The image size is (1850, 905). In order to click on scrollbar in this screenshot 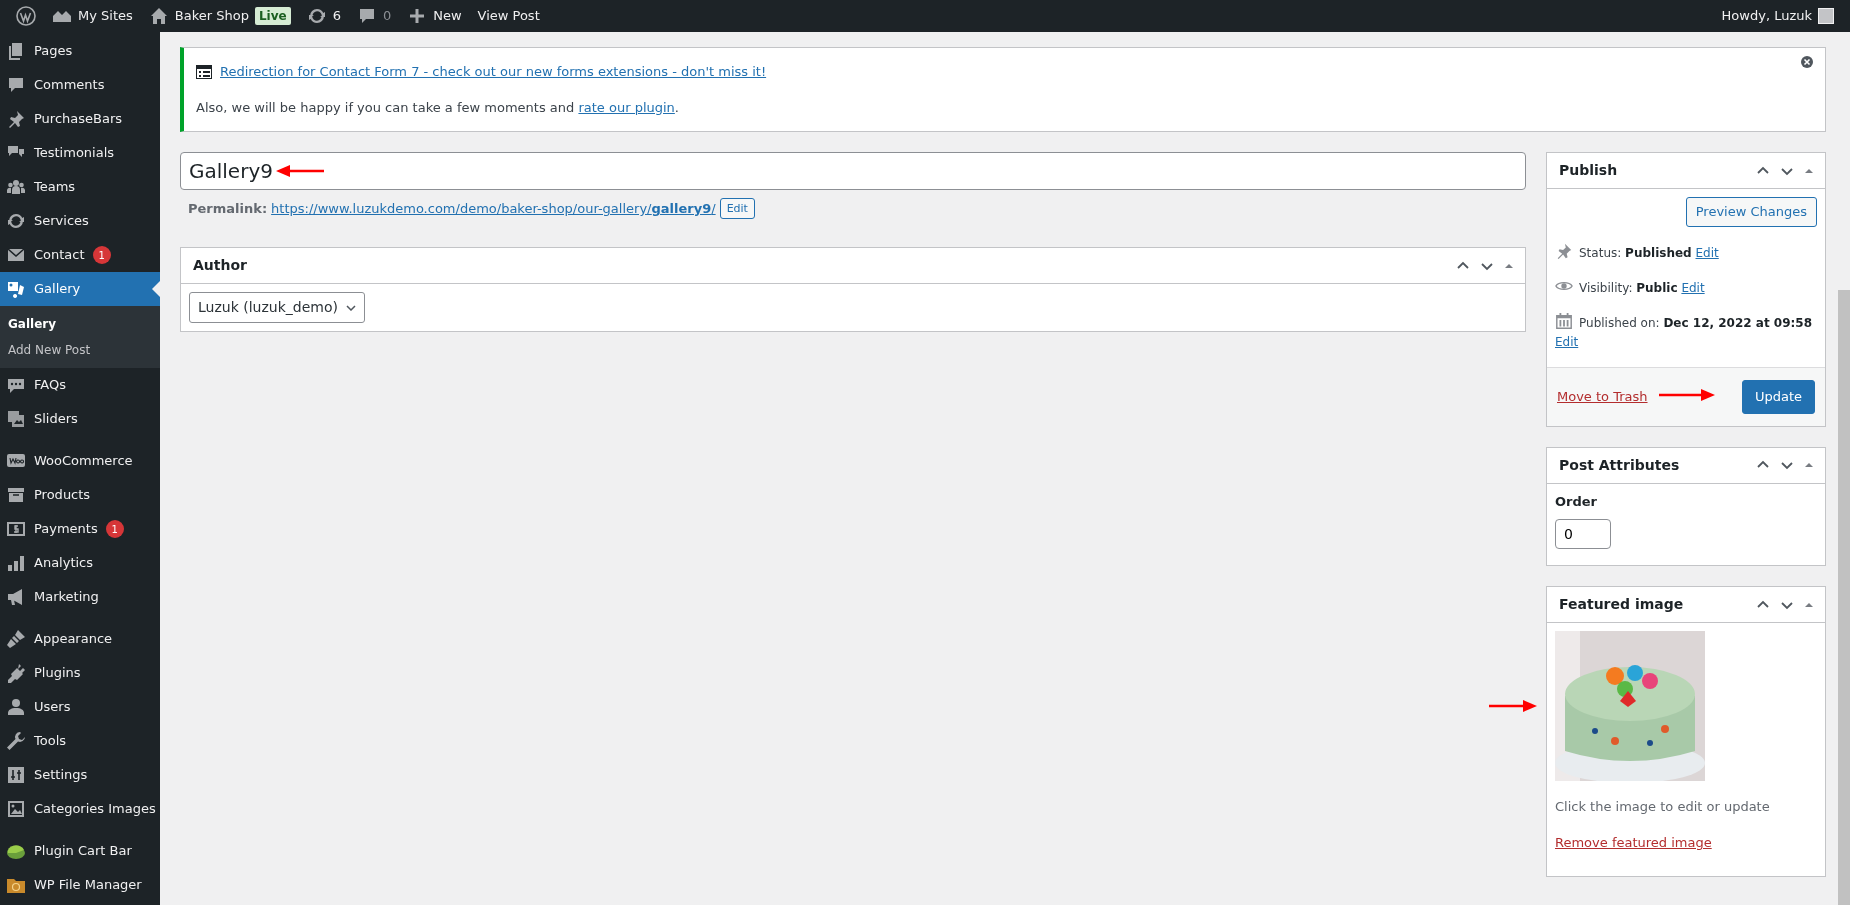, I will do `click(1844, 597)`.